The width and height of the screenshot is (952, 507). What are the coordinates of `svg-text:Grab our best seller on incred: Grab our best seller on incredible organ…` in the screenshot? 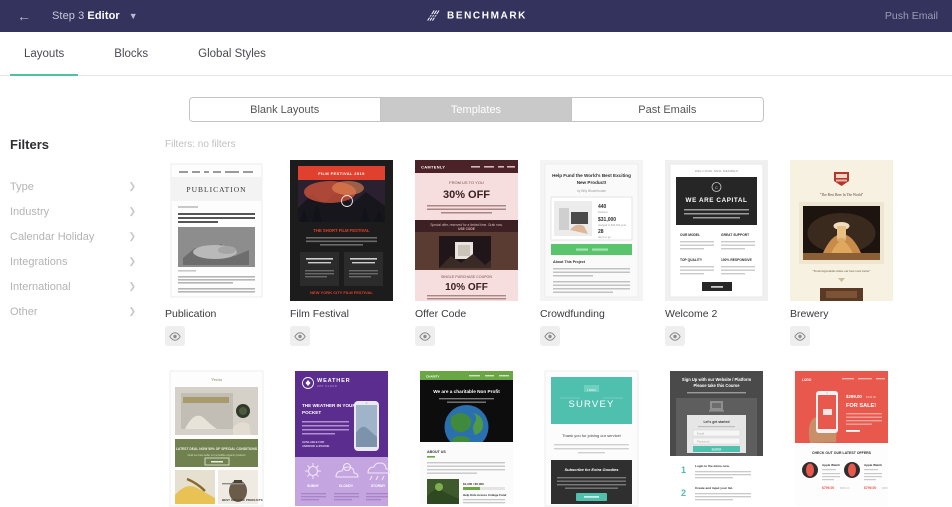 It's located at (216, 455).